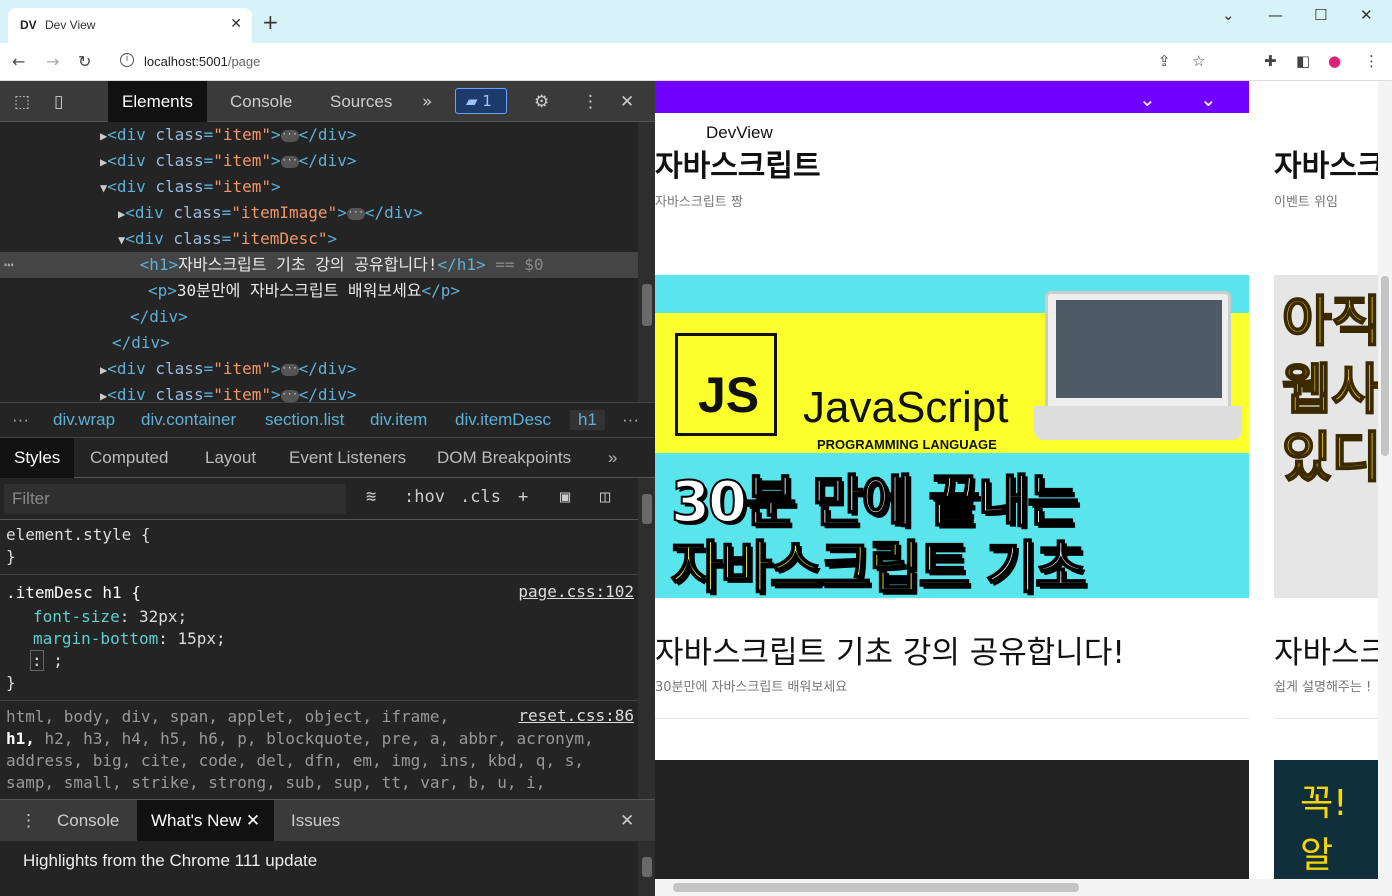 The height and width of the screenshot is (896, 1392). Describe the element at coordinates (347, 458) in the screenshot. I see `tab-event-listeners: Event Listeners` at that location.